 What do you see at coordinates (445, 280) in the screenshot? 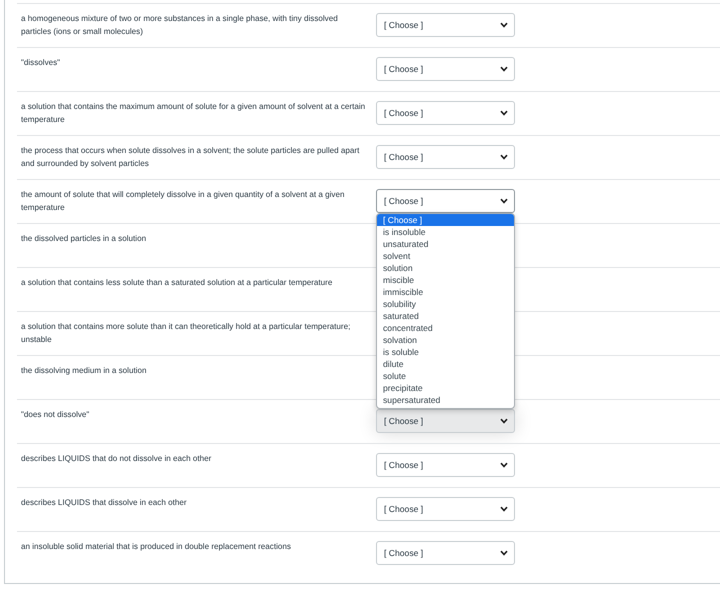
I see `dropdown-option: miscible` at bounding box center [445, 280].